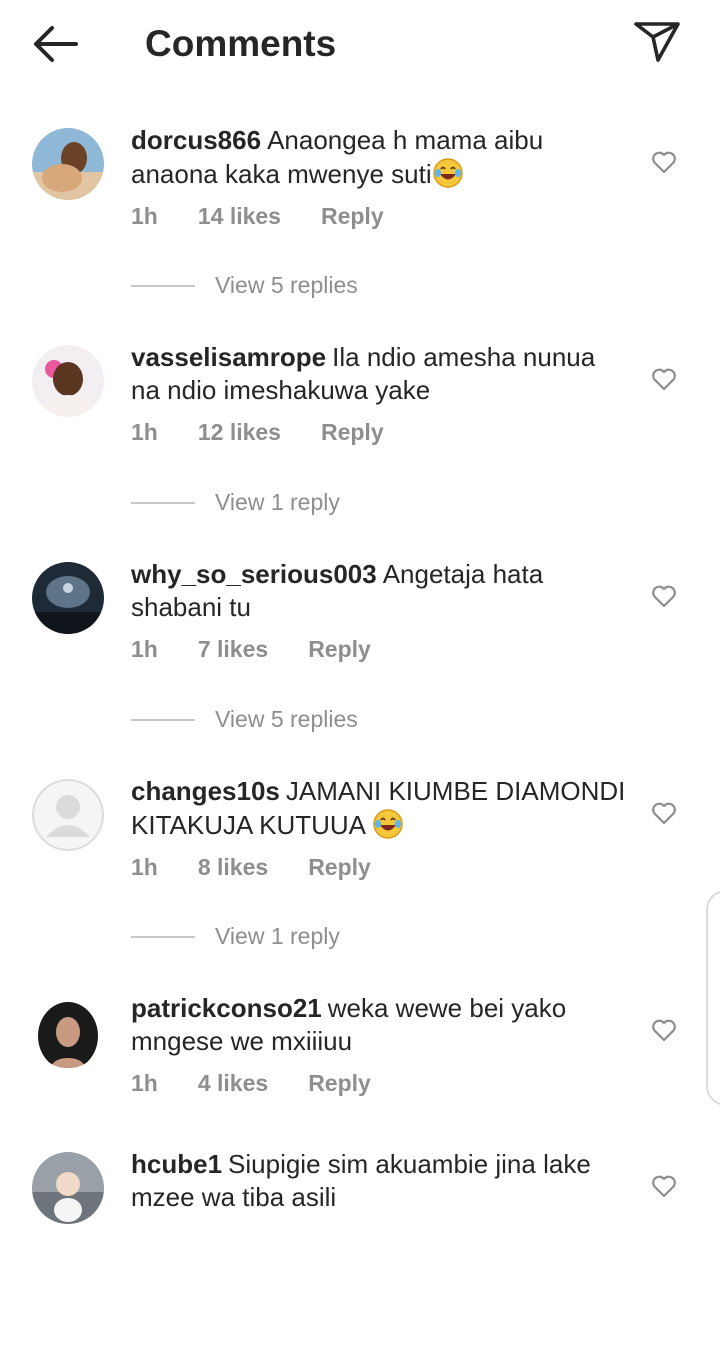  Describe the element at coordinates (381, 649) in the screenshot. I see `comment-meta: 1h 7 likes Reply` at that location.